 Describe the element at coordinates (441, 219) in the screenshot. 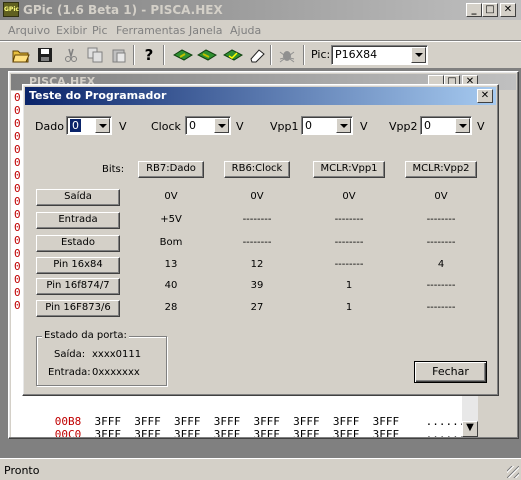

I see `entrada-vpp2: --------` at that location.